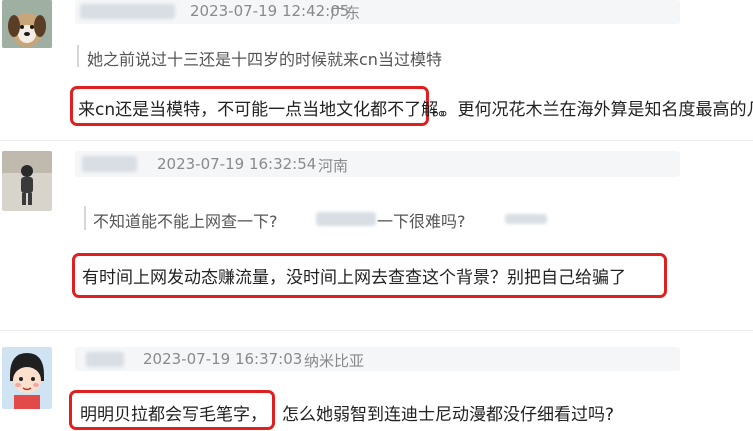 The width and height of the screenshot is (753, 431). I want to click on avatar-dog, so click(27, 24).